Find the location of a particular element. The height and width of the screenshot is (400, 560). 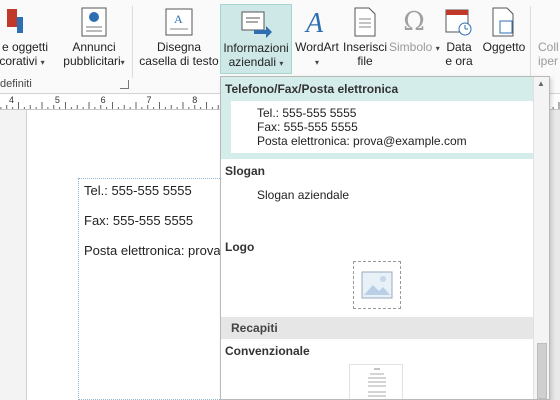

omega-icon: Ω is located at coordinates (414, 22).